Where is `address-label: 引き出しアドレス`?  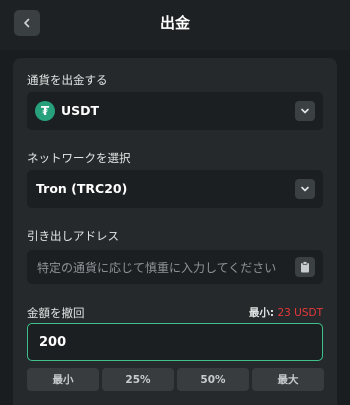
address-label: 引き出しアドレス is located at coordinates (73, 236).